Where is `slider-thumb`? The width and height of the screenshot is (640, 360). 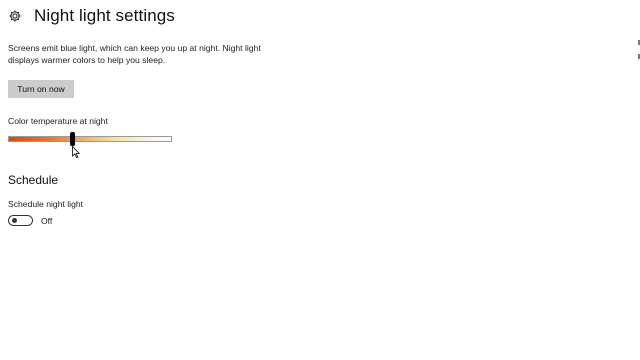 slider-thumb is located at coordinates (72, 139).